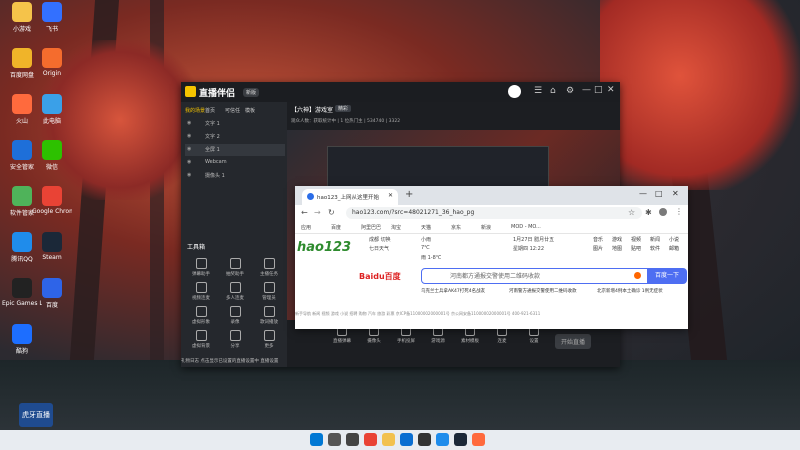 The width and height of the screenshot is (800, 450). Describe the element at coordinates (52, 109) in the screenshot. I see `desktop-icon: 此电脑` at that location.